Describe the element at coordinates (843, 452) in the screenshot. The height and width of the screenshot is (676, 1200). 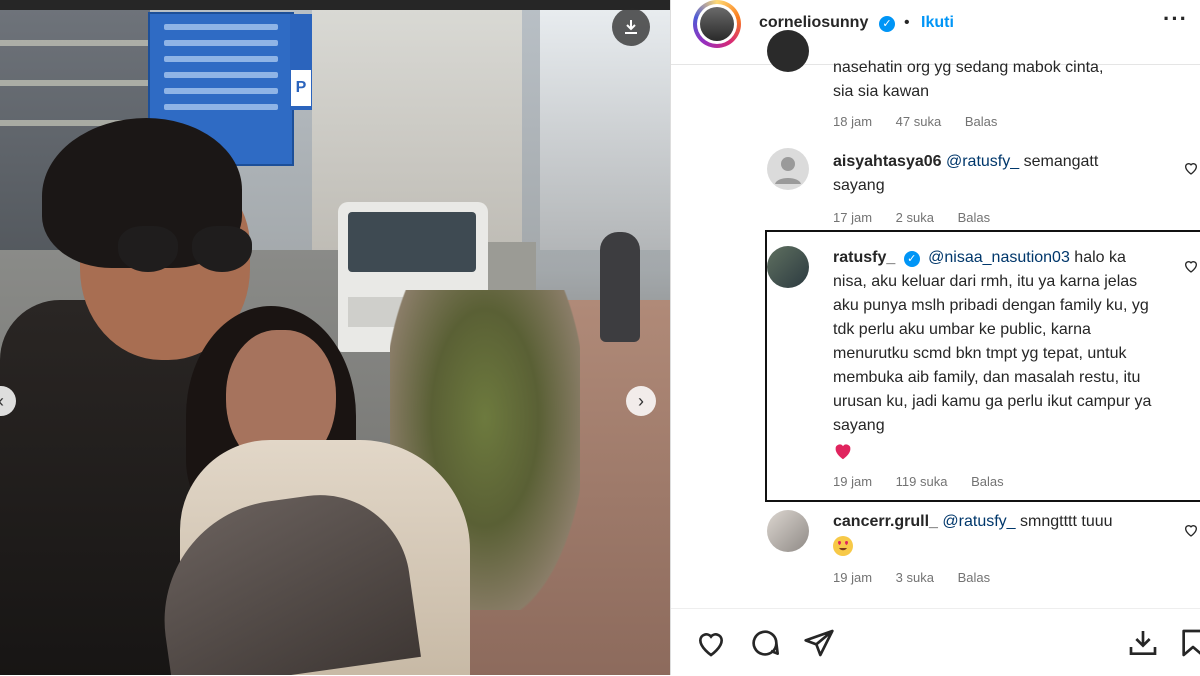
I see `red-heart-emoji-icon` at that location.